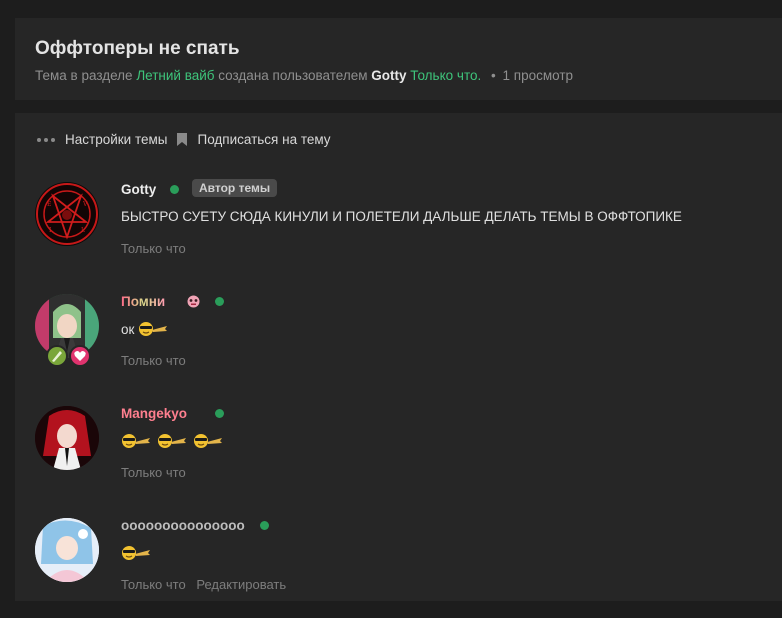  I want to click on post-message-text: ок, so click(128, 329).